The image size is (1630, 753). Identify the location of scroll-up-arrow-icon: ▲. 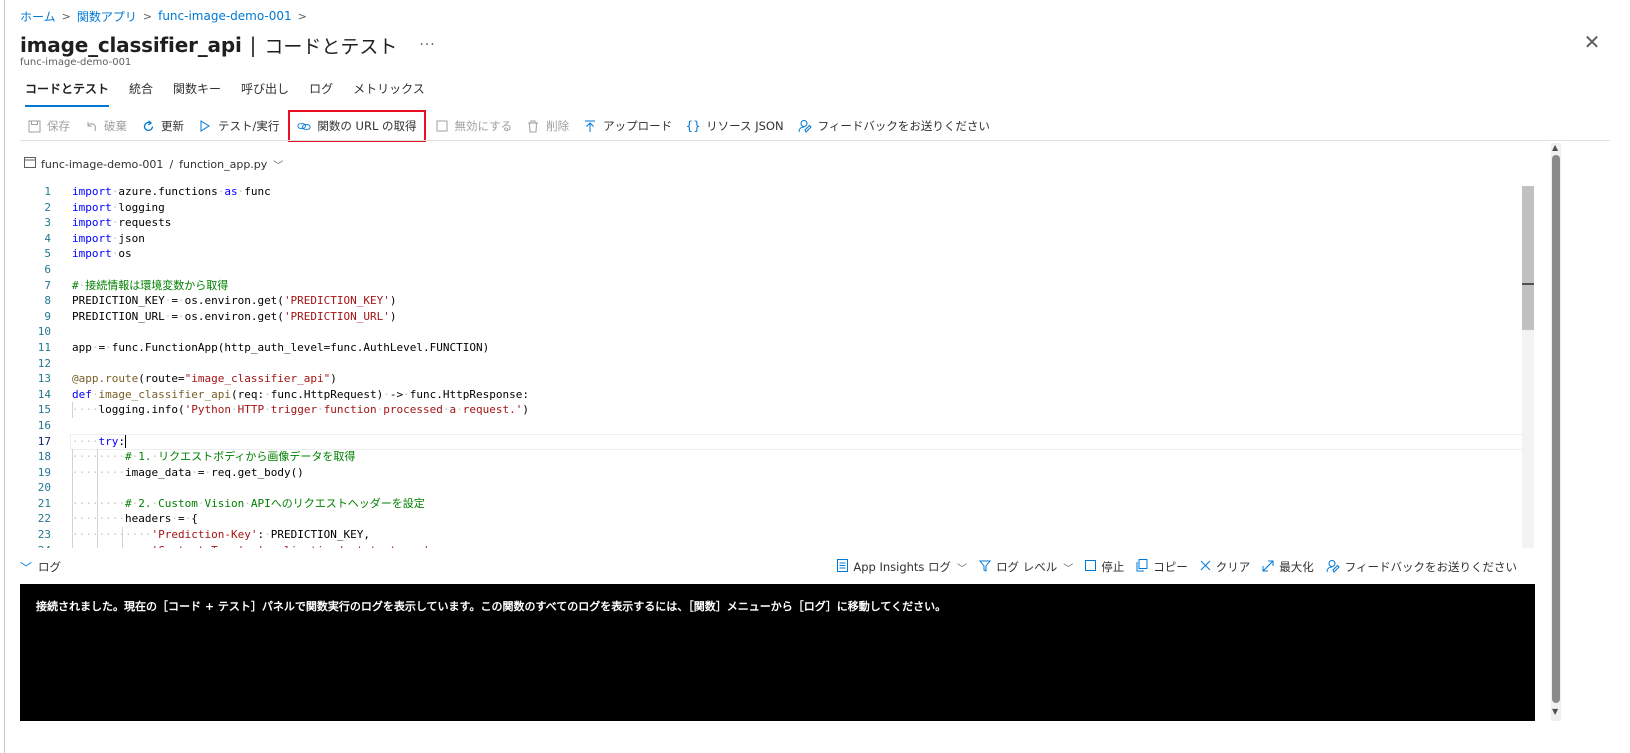
(1555, 147).